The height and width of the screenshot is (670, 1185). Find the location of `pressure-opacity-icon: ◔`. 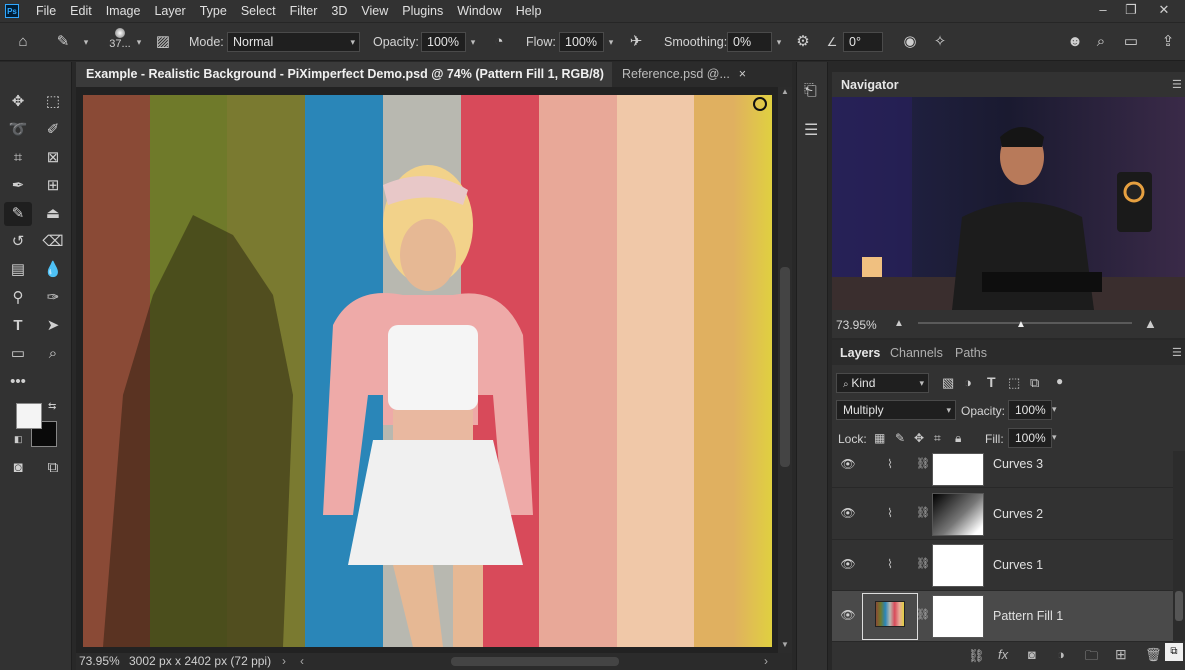

pressure-opacity-icon: ◔ is located at coordinates (499, 42).